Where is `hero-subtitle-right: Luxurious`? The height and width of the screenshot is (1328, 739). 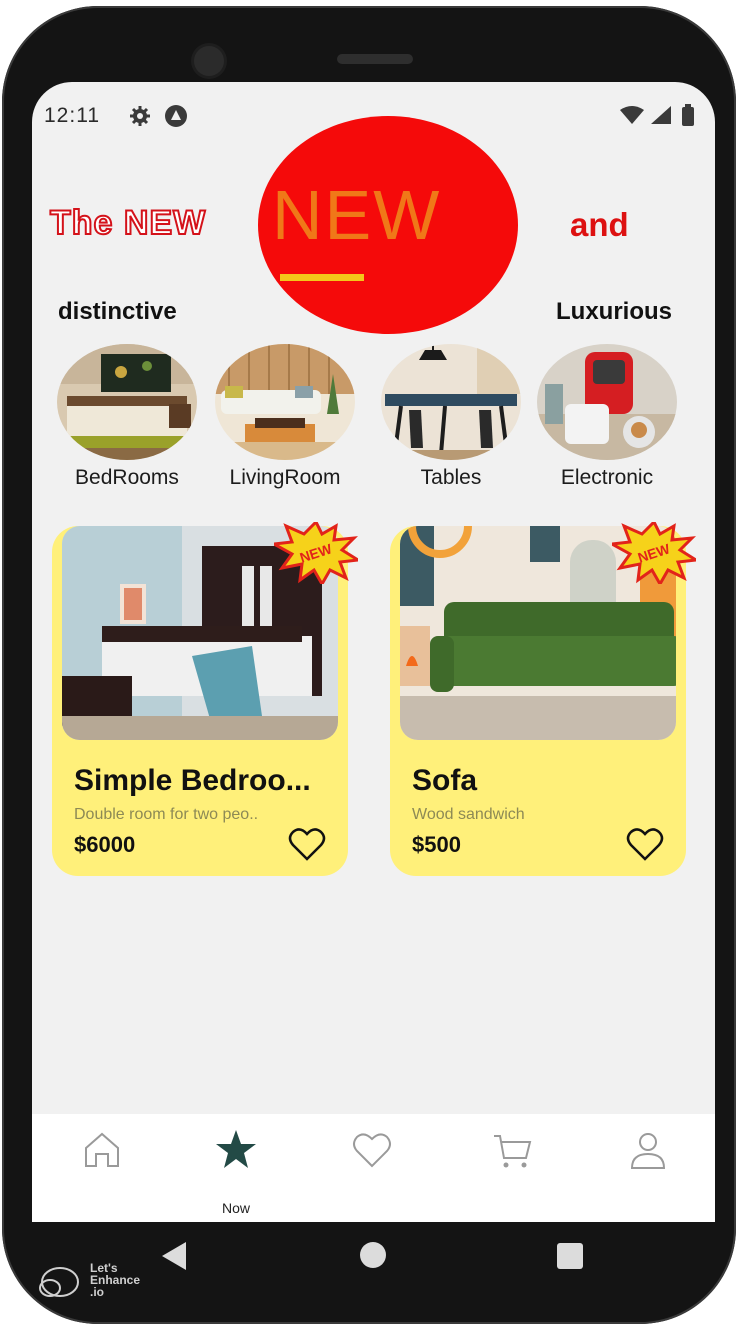
hero-subtitle-right: Luxurious is located at coordinates (614, 311).